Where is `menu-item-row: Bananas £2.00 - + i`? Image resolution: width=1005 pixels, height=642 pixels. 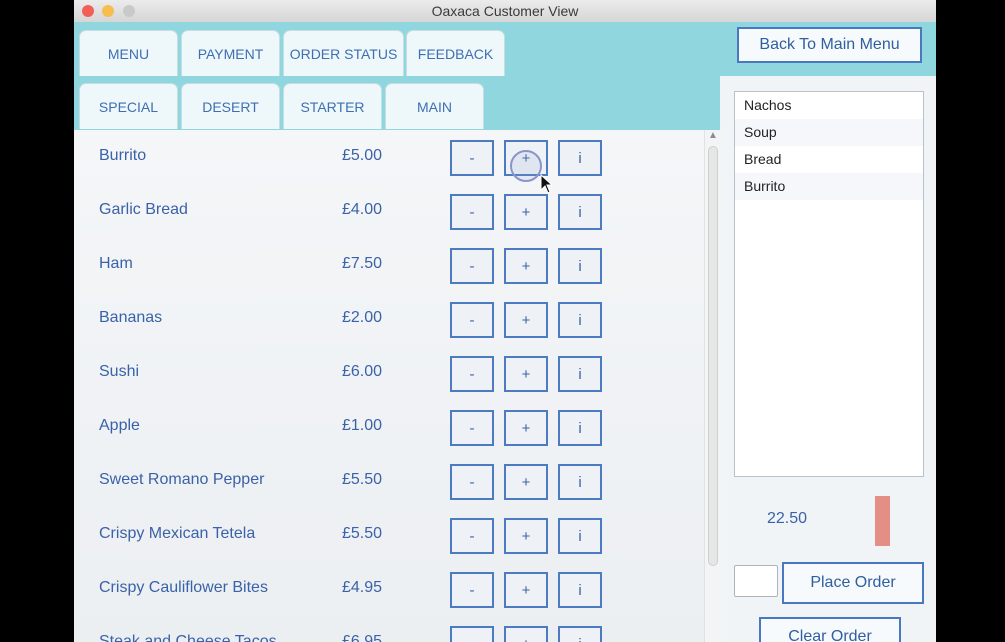 menu-item-row: Bananas £2.00 - + i is located at coordinates (389, 323).